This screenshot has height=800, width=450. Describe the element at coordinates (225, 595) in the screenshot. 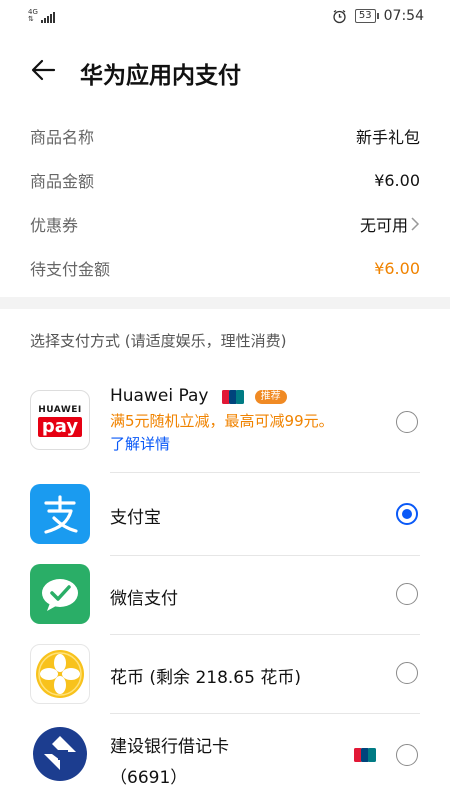

I see `payment-method-wechat-pay: 微信支付` at that location.